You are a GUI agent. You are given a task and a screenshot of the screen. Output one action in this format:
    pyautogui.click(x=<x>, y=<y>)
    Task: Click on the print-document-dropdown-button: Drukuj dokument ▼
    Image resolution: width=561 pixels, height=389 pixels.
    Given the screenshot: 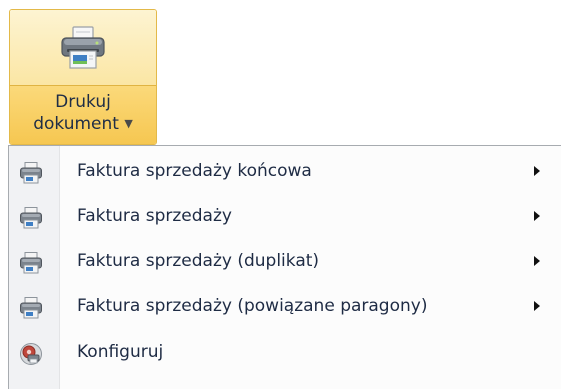 What is the action you would take?
    pyautogui.click(x=83, y=114)
    